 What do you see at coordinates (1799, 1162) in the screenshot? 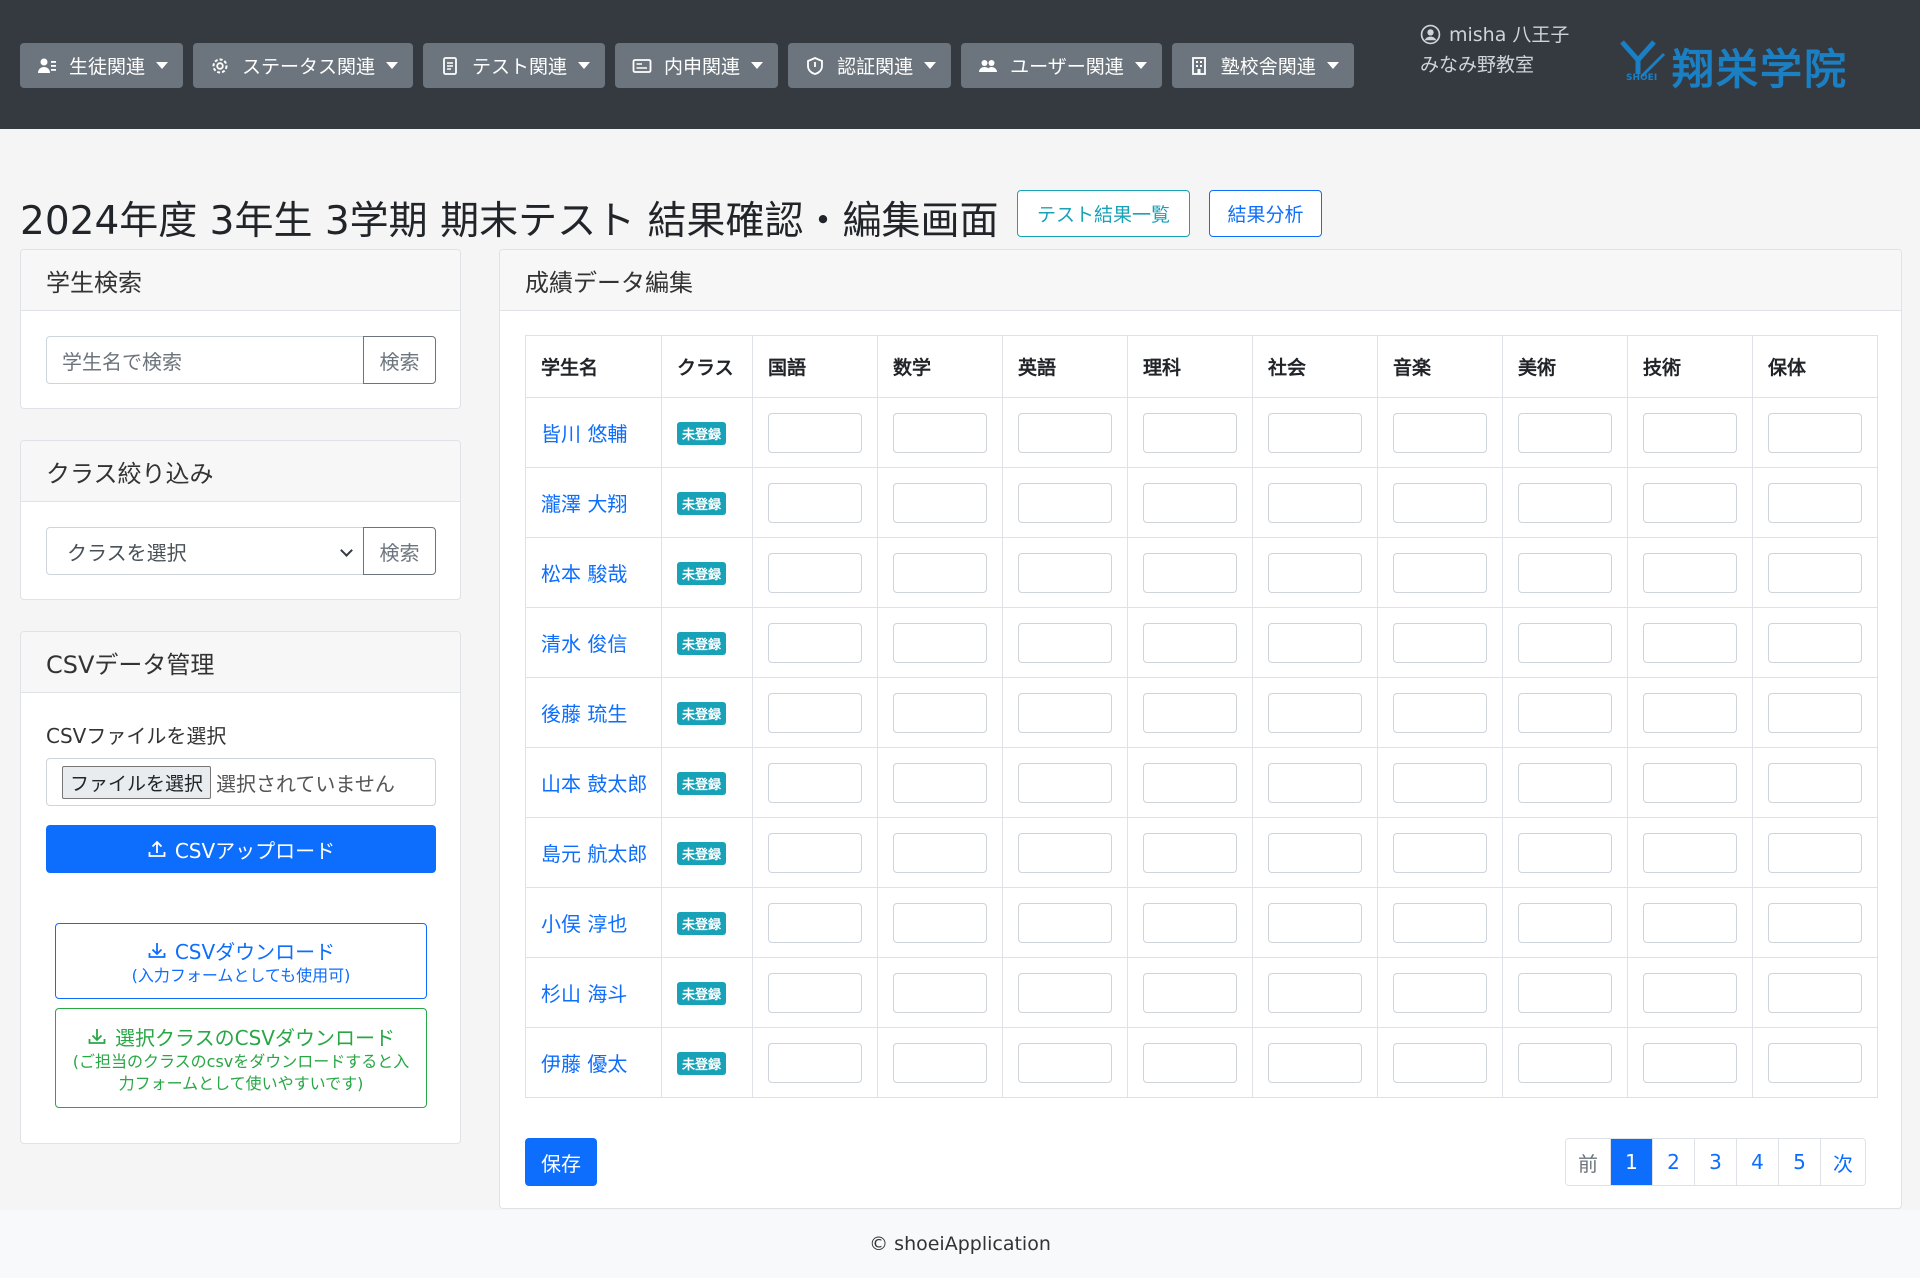
I see `pagination-page: 5` at bounding box center [1799, 1162].